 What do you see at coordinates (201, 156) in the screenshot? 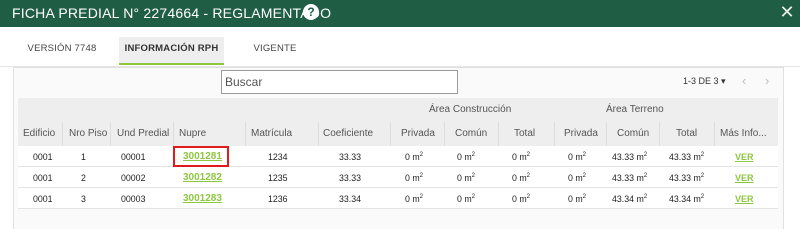
I see `highlight-box` at bounding box center [201, 156].